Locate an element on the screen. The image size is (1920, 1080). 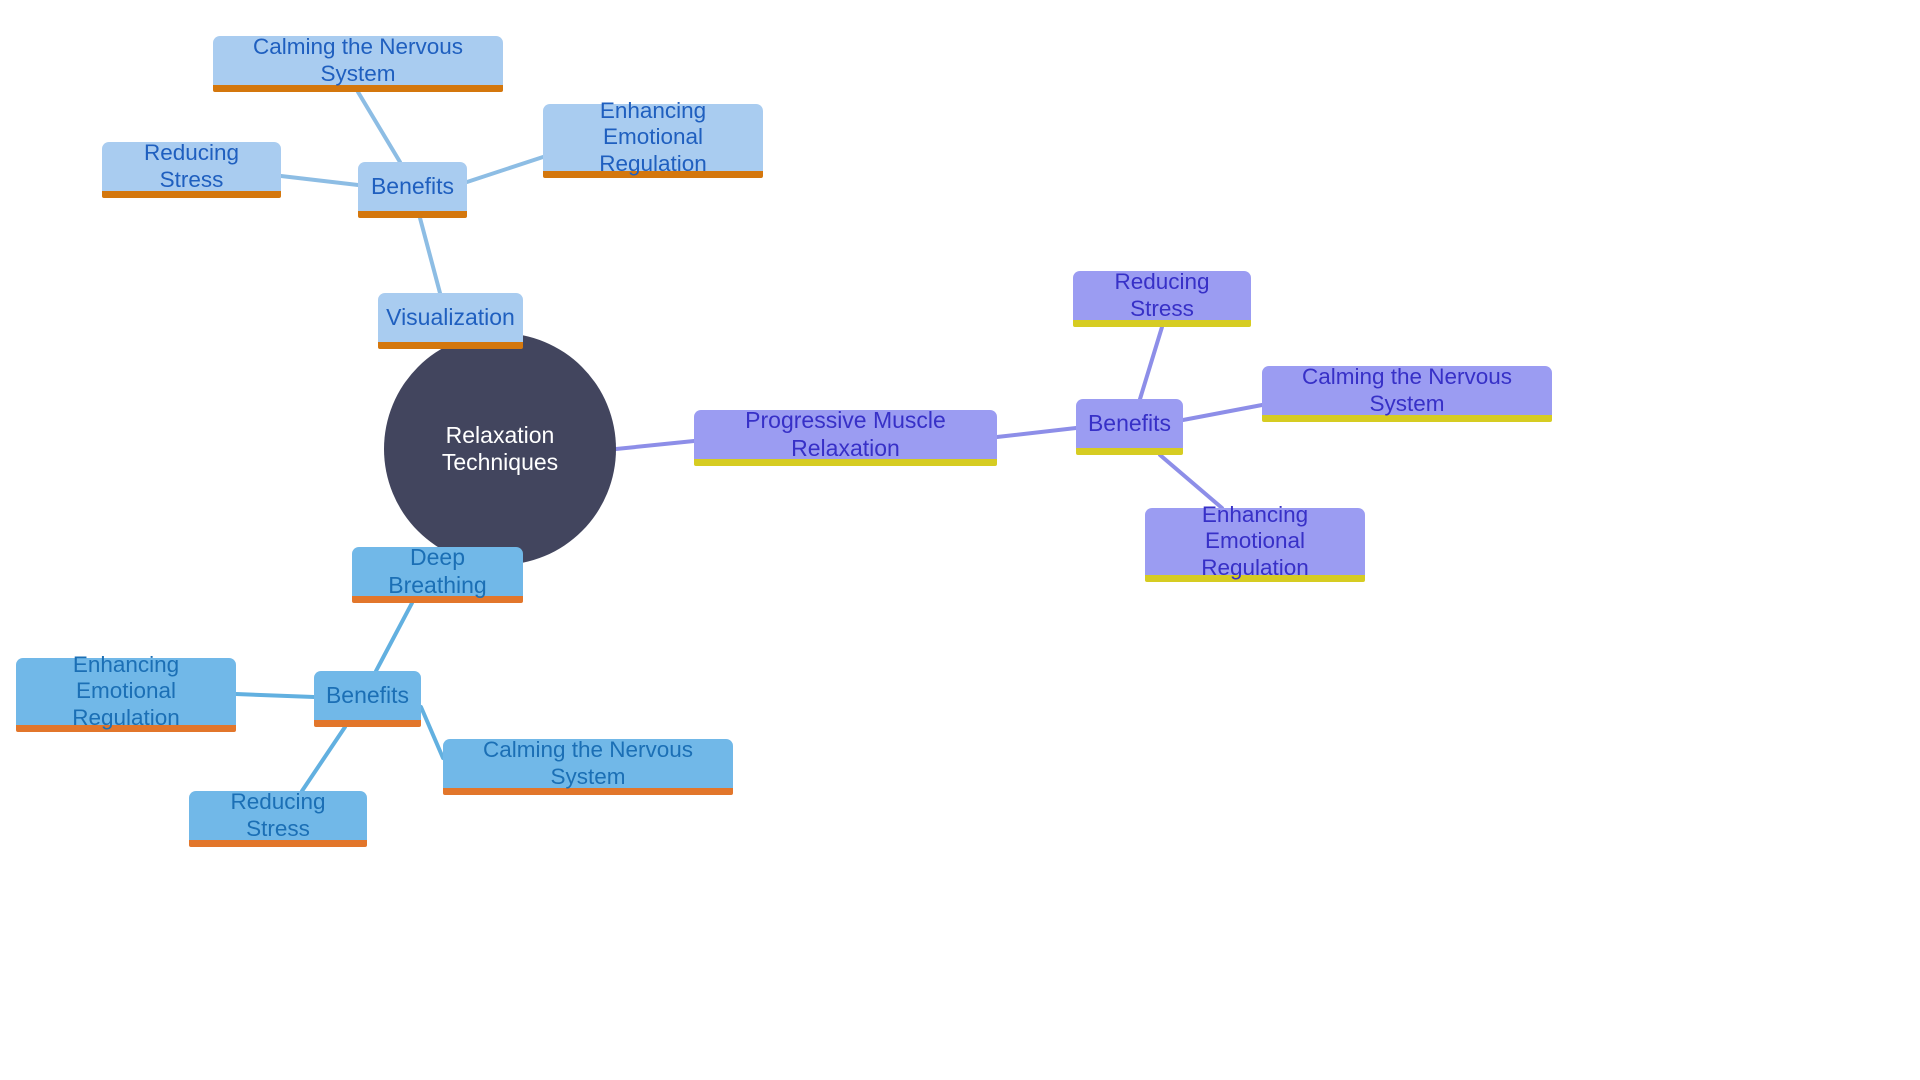
root-node-relaxation-techniques: Relaxation Techniques is located at coordinates (500, 449).